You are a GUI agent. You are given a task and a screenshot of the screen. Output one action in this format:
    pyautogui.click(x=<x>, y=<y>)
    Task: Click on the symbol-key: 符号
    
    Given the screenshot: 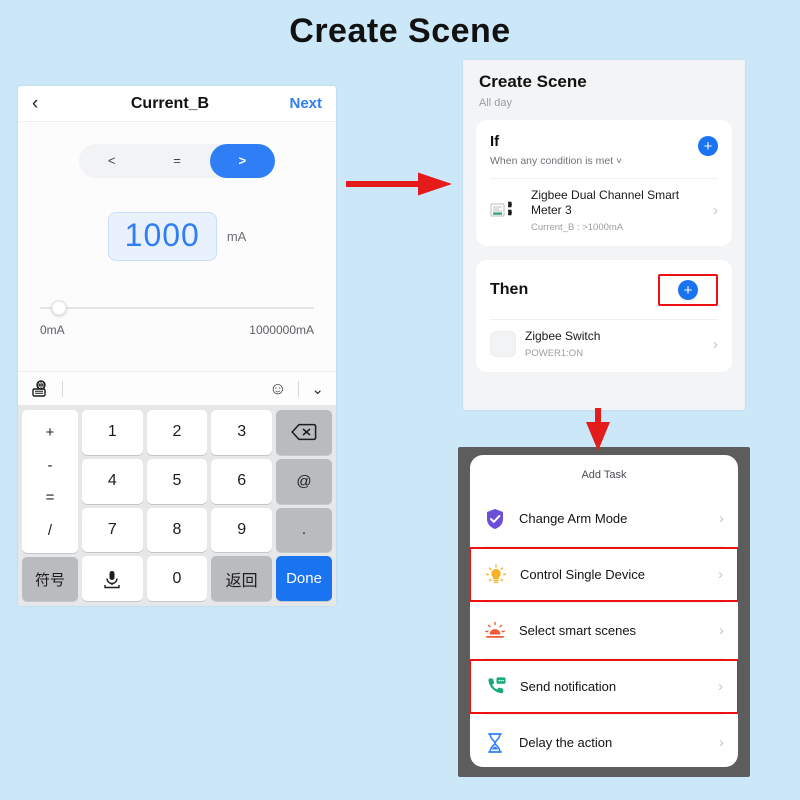 What is the action you would take?
    pyautogui.click(x=50, y=579)
    